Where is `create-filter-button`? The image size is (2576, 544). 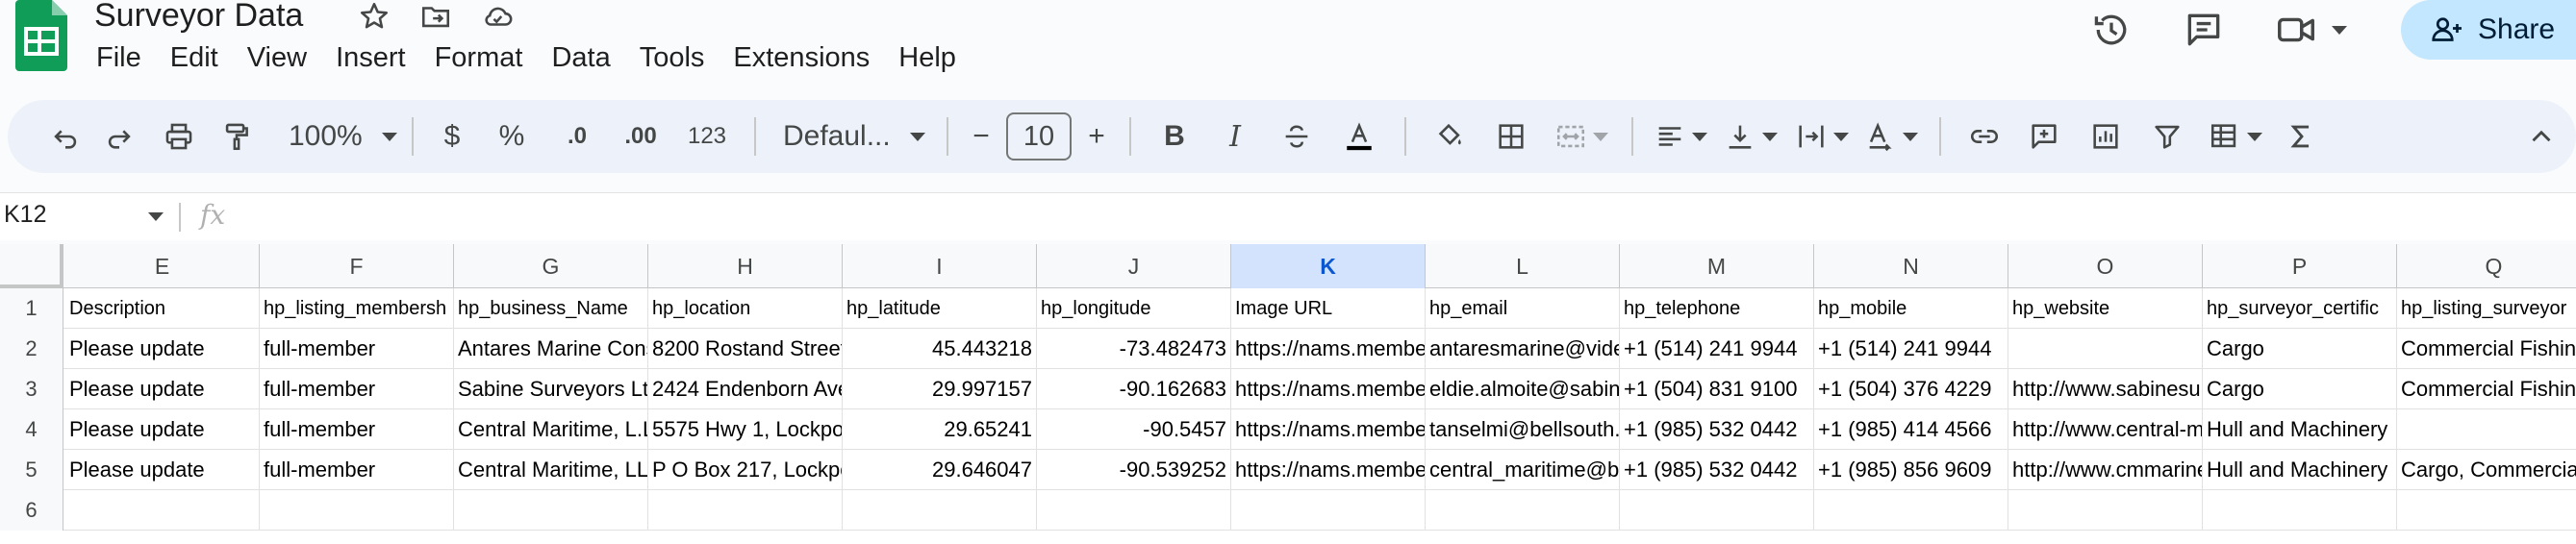 create-filter-button is located at coordinates (2167, 136).